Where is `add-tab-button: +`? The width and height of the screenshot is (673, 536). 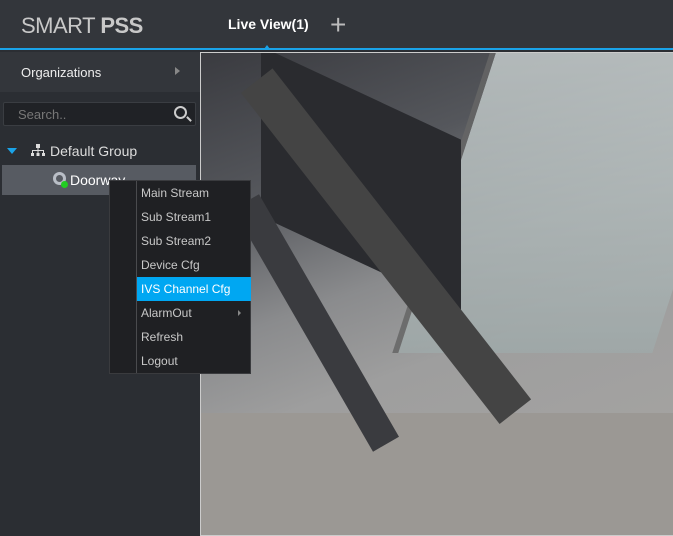
add-tab-button: + is located at coordinates (338, 25).